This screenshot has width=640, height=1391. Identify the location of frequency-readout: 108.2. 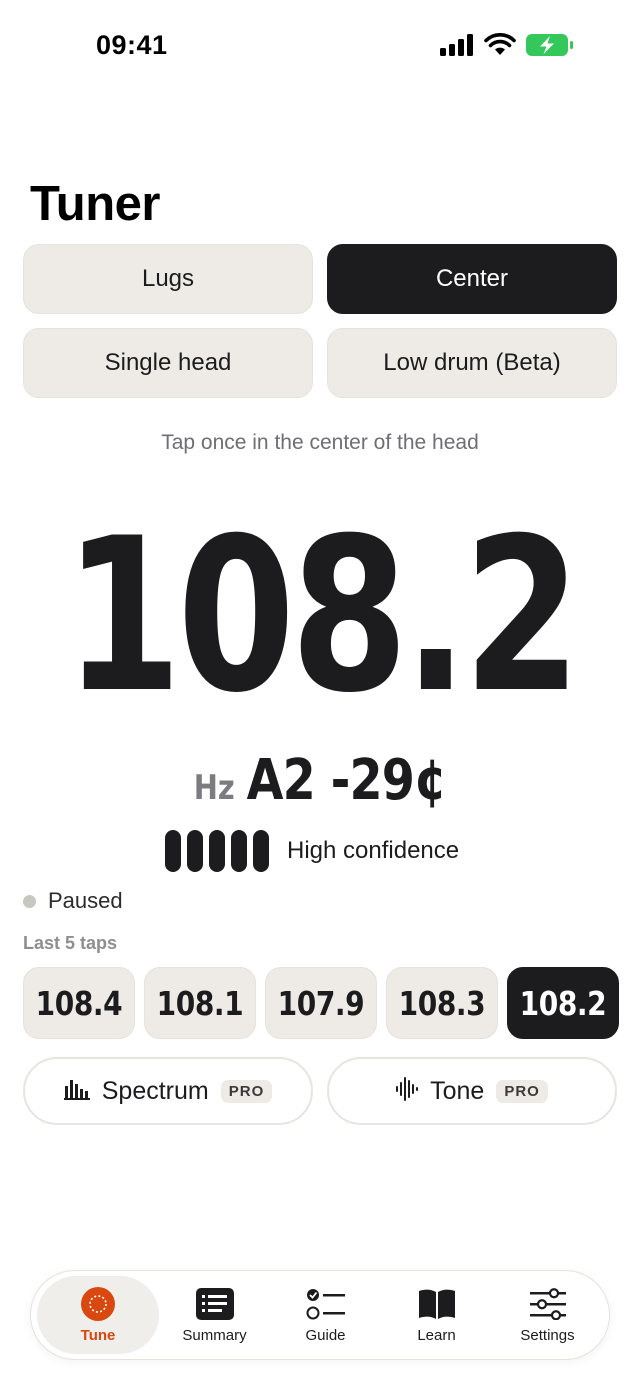
(322, 615).